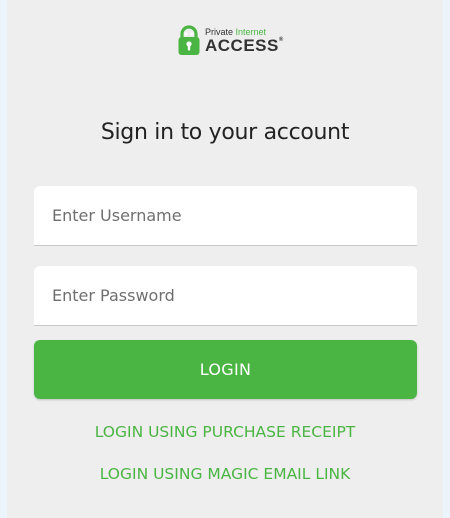  I want to click on password-input, so click(225, 296).